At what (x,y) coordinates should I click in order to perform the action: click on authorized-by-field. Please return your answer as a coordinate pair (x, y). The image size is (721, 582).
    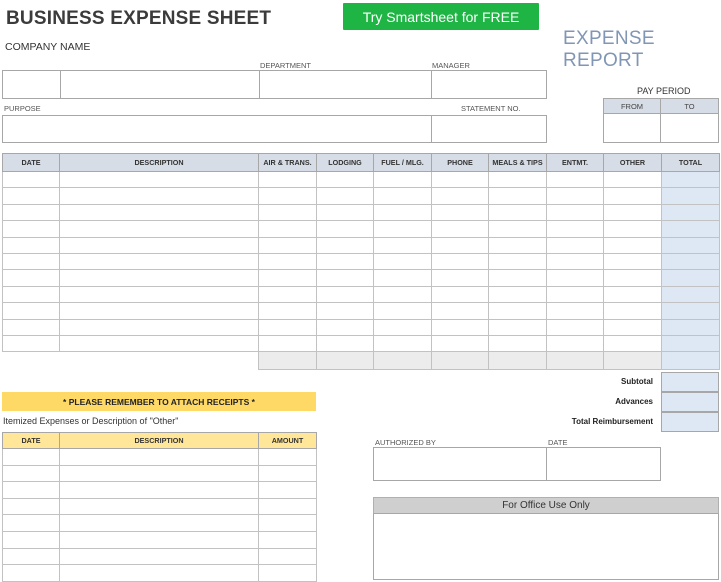
    Looking at the image, I should click on (460, 464).